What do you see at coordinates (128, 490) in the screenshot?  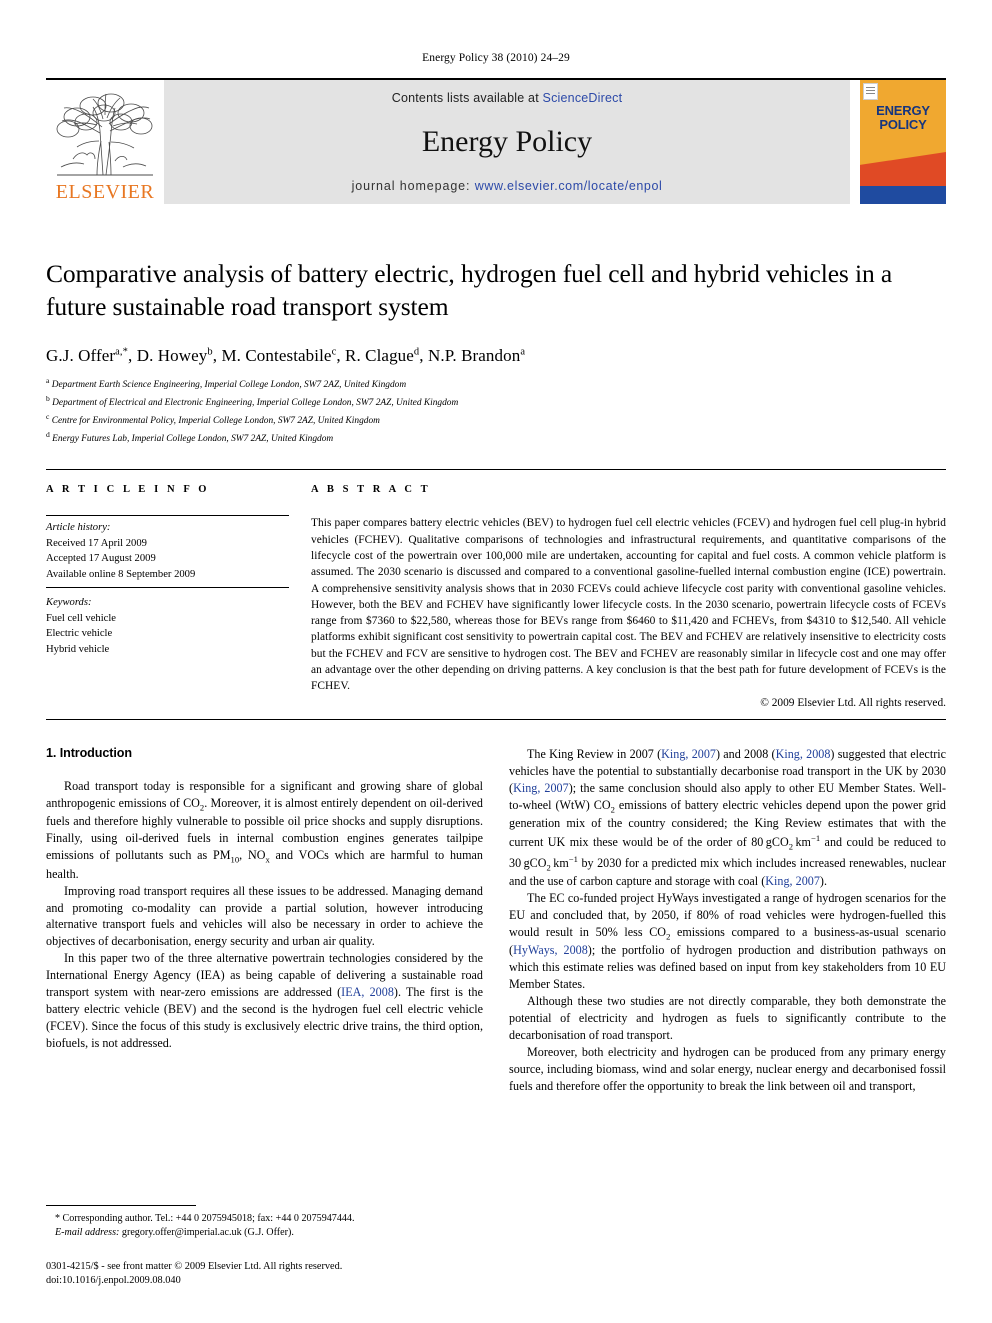 I see `article-info-heading: A R T I C L E I N F O` at bounding box center [128, 490].